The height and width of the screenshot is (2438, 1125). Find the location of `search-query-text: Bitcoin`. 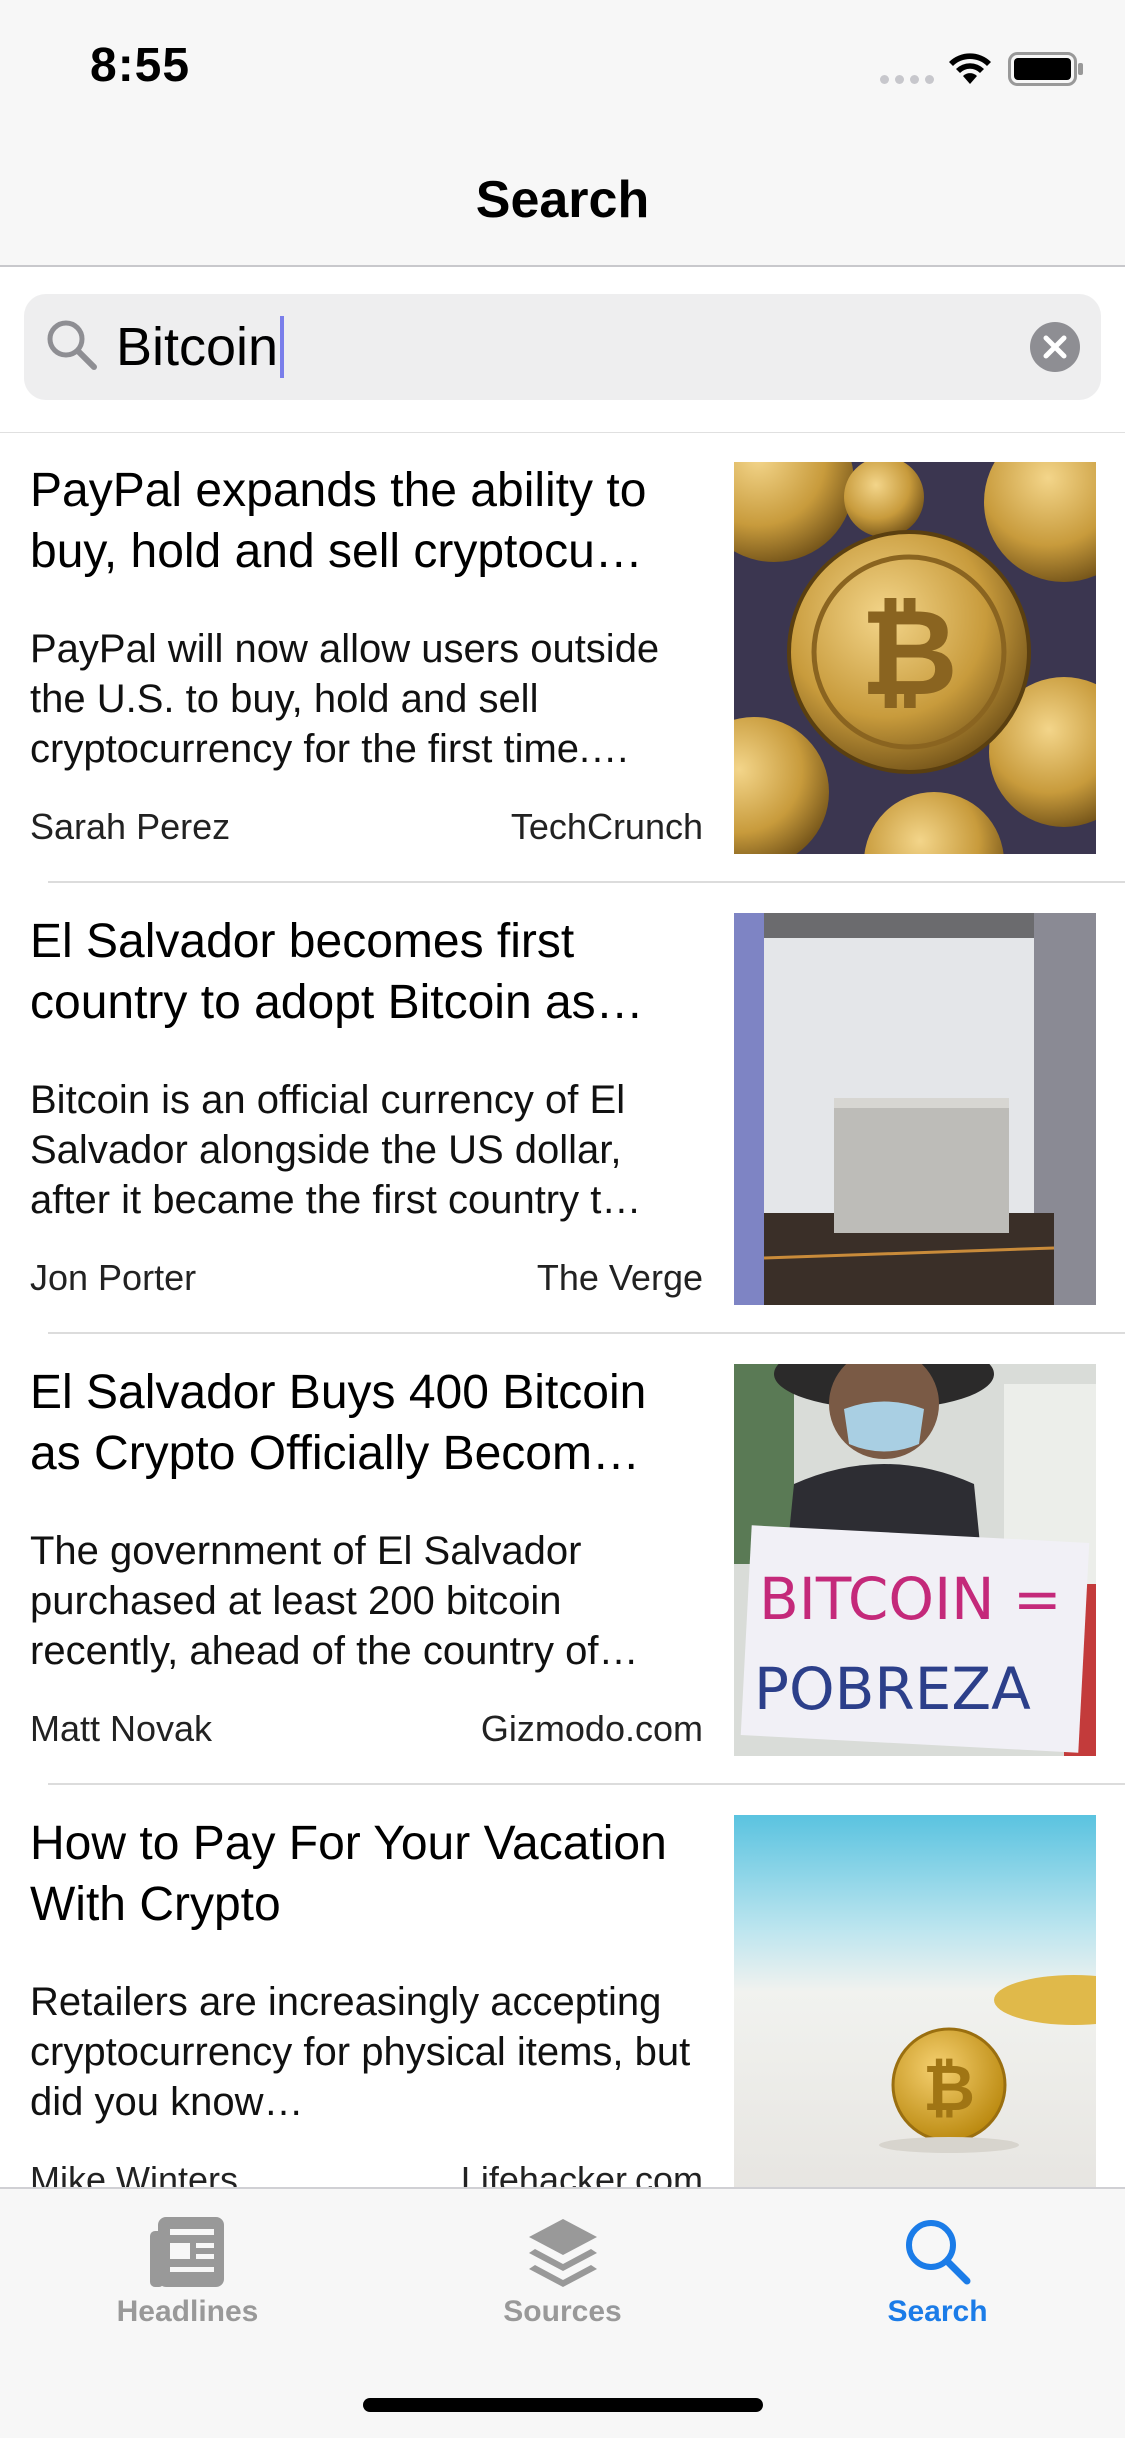

search-query-text: Bitcoin is located at coordinates (197, 347).